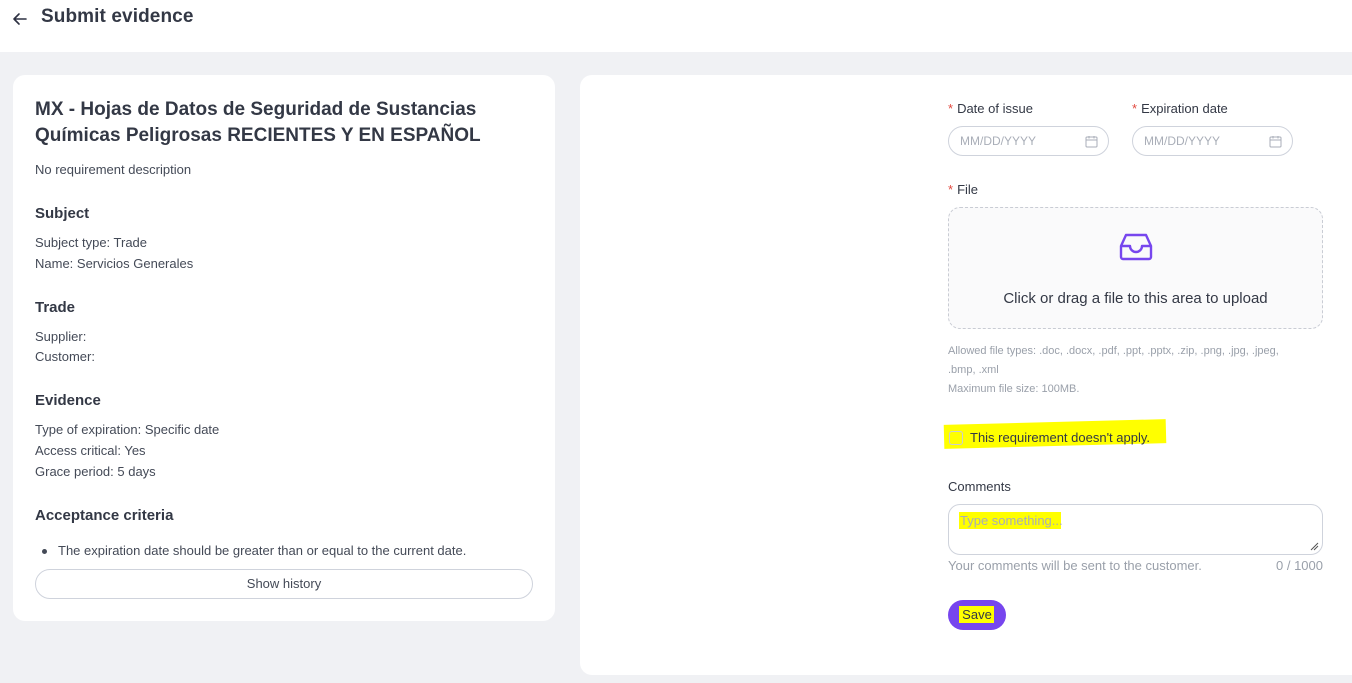 This screenshot has width=1352, height=683. What do you see at coordinates (127, 429) in the screenshot?
I see `evidence-expiration-type: Type of expiration: Specific date` at bounding box center [127, 429].